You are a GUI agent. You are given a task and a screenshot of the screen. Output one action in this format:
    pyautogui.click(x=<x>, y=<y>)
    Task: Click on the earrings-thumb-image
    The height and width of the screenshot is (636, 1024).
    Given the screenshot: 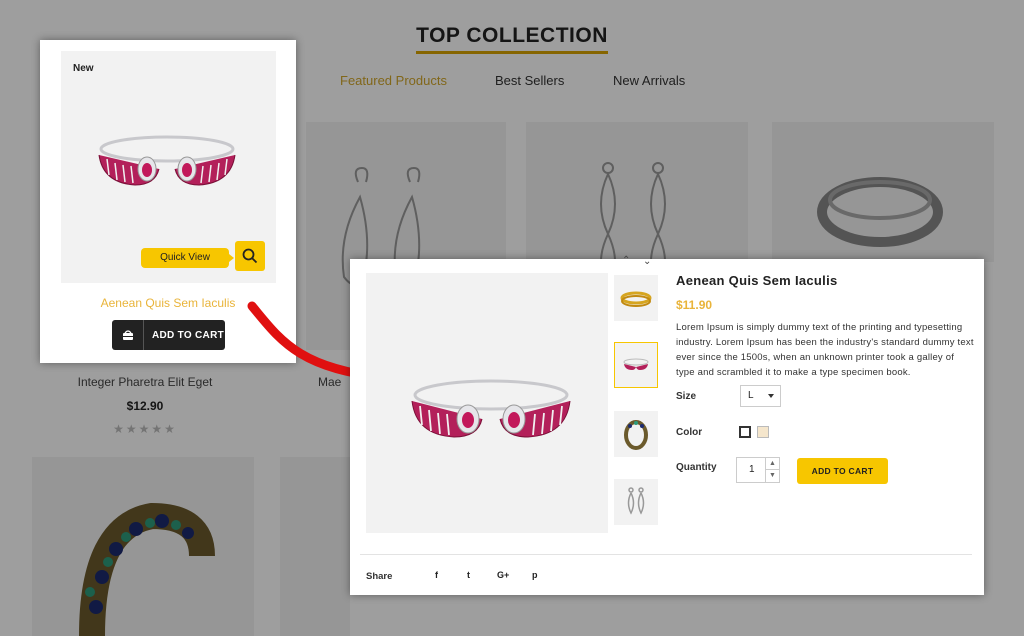 What is the action you would take?
    pyautogui.click(x=636, y=501)
    